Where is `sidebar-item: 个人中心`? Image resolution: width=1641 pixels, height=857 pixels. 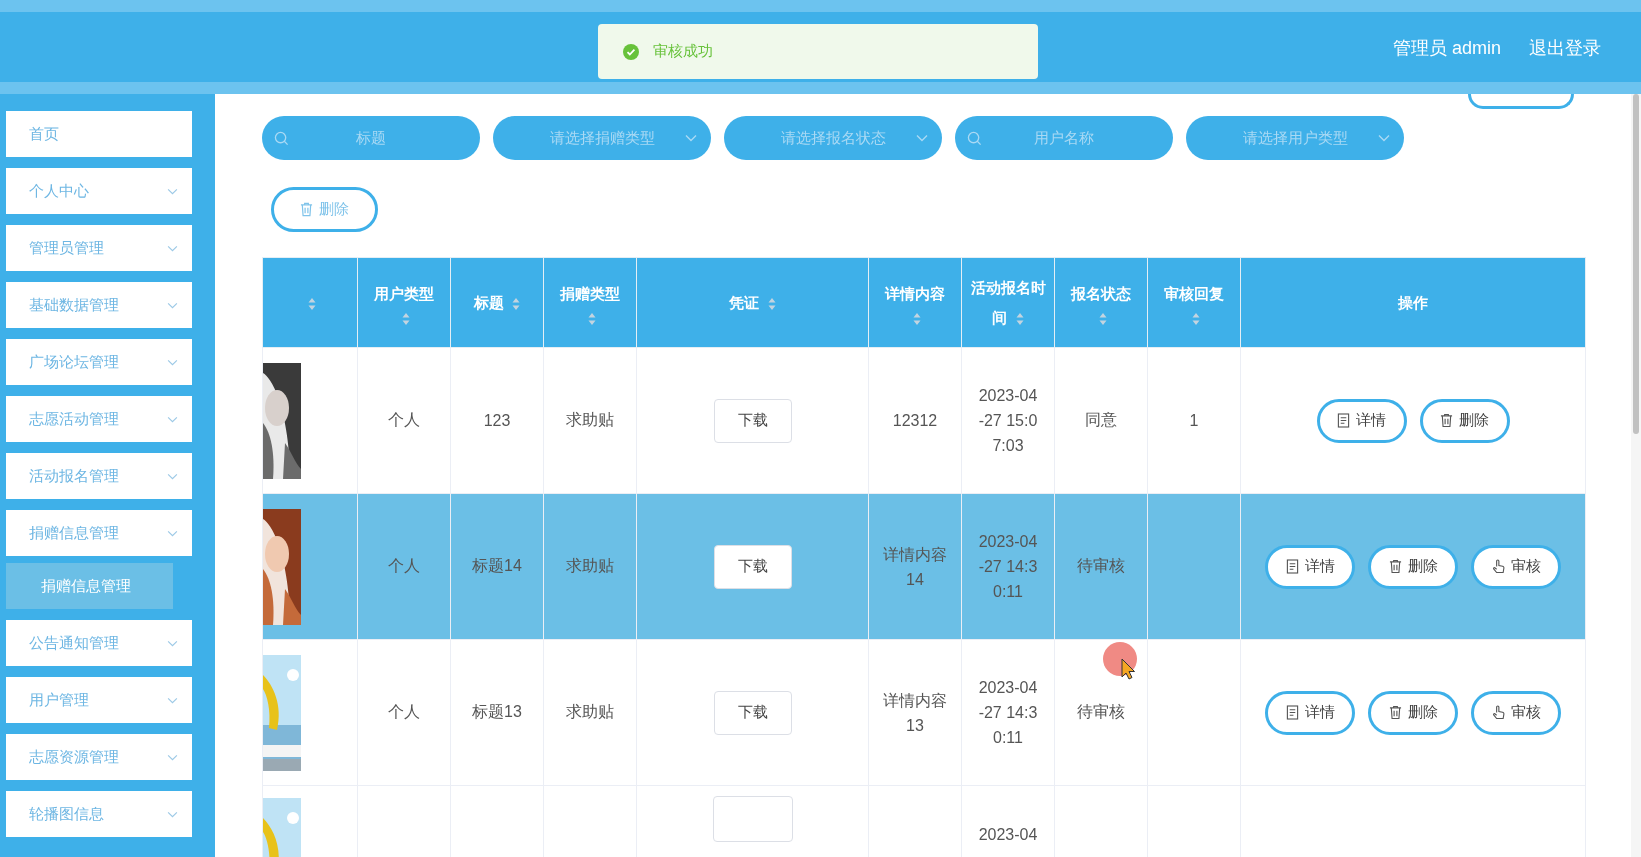
sidebar-item: 个人中心 is located at coordinates (99, 191).